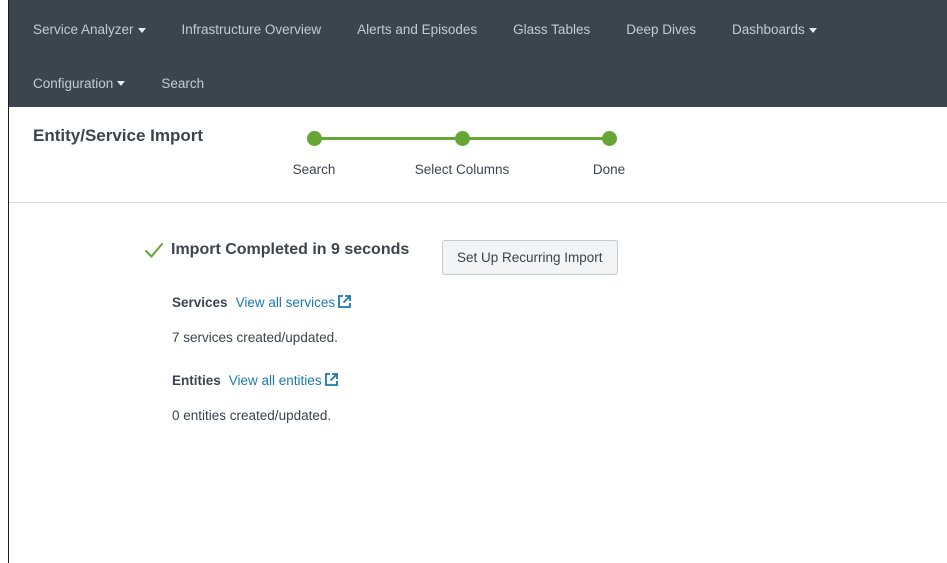 Image resolution: width=947 pixels, height=563 pixels. Describe the element at coordinates (255, 337) in the screenshot. I see `services-summary: 7 services created/updated.` at that location.